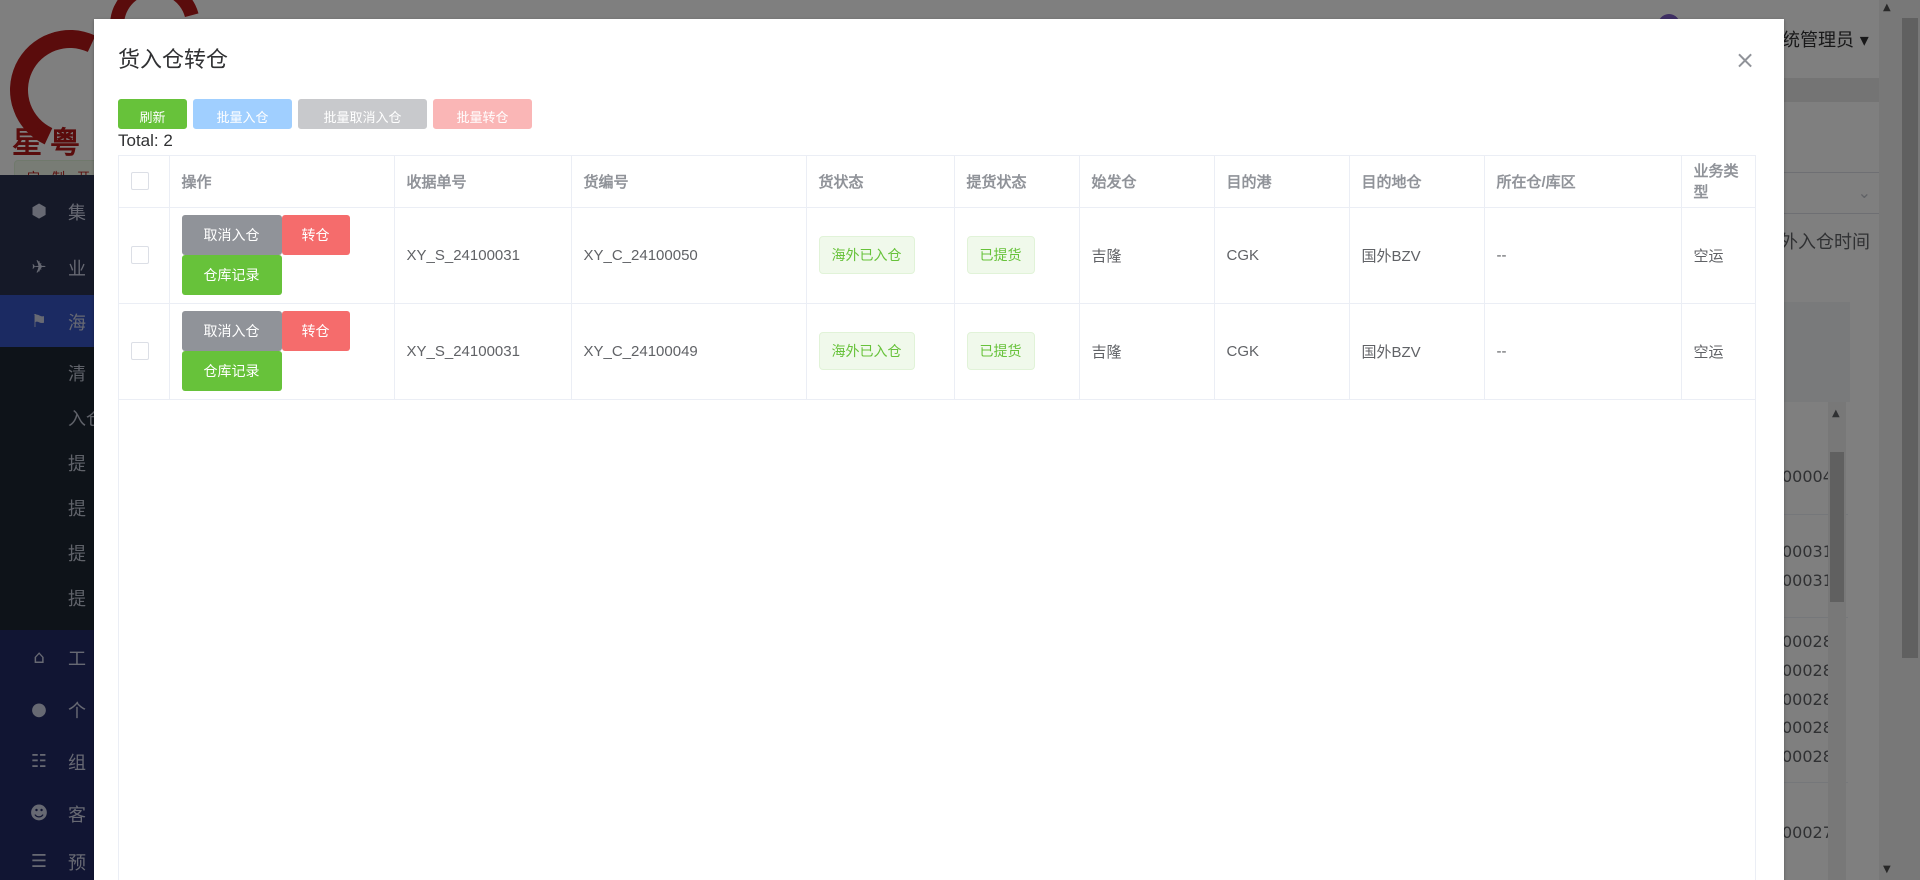  I want to click on column-header: 目的地仓, so click(1417, 182).